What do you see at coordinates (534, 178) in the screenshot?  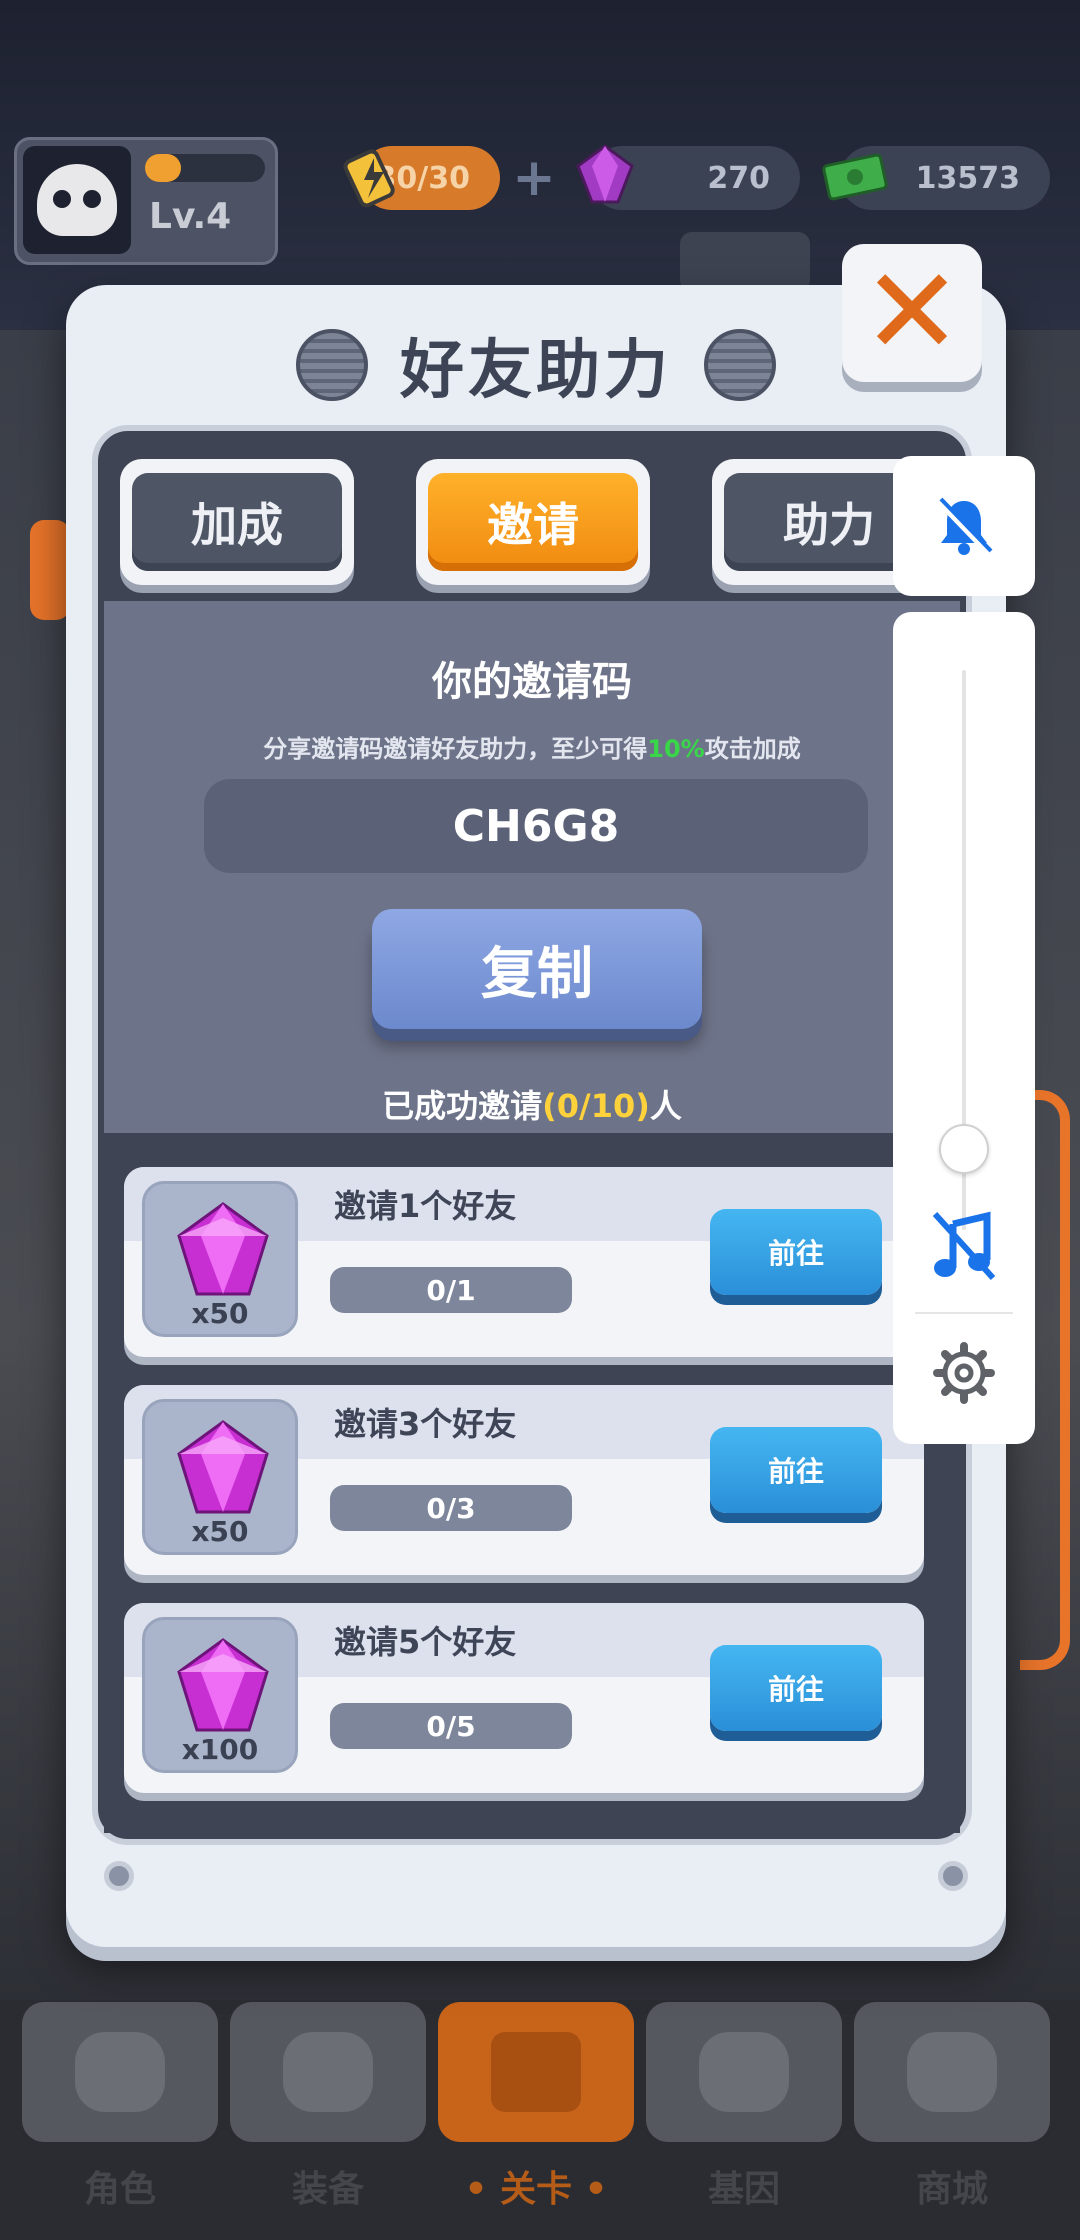 I see `add-energy-button: +` at bounding box center [534, 178].